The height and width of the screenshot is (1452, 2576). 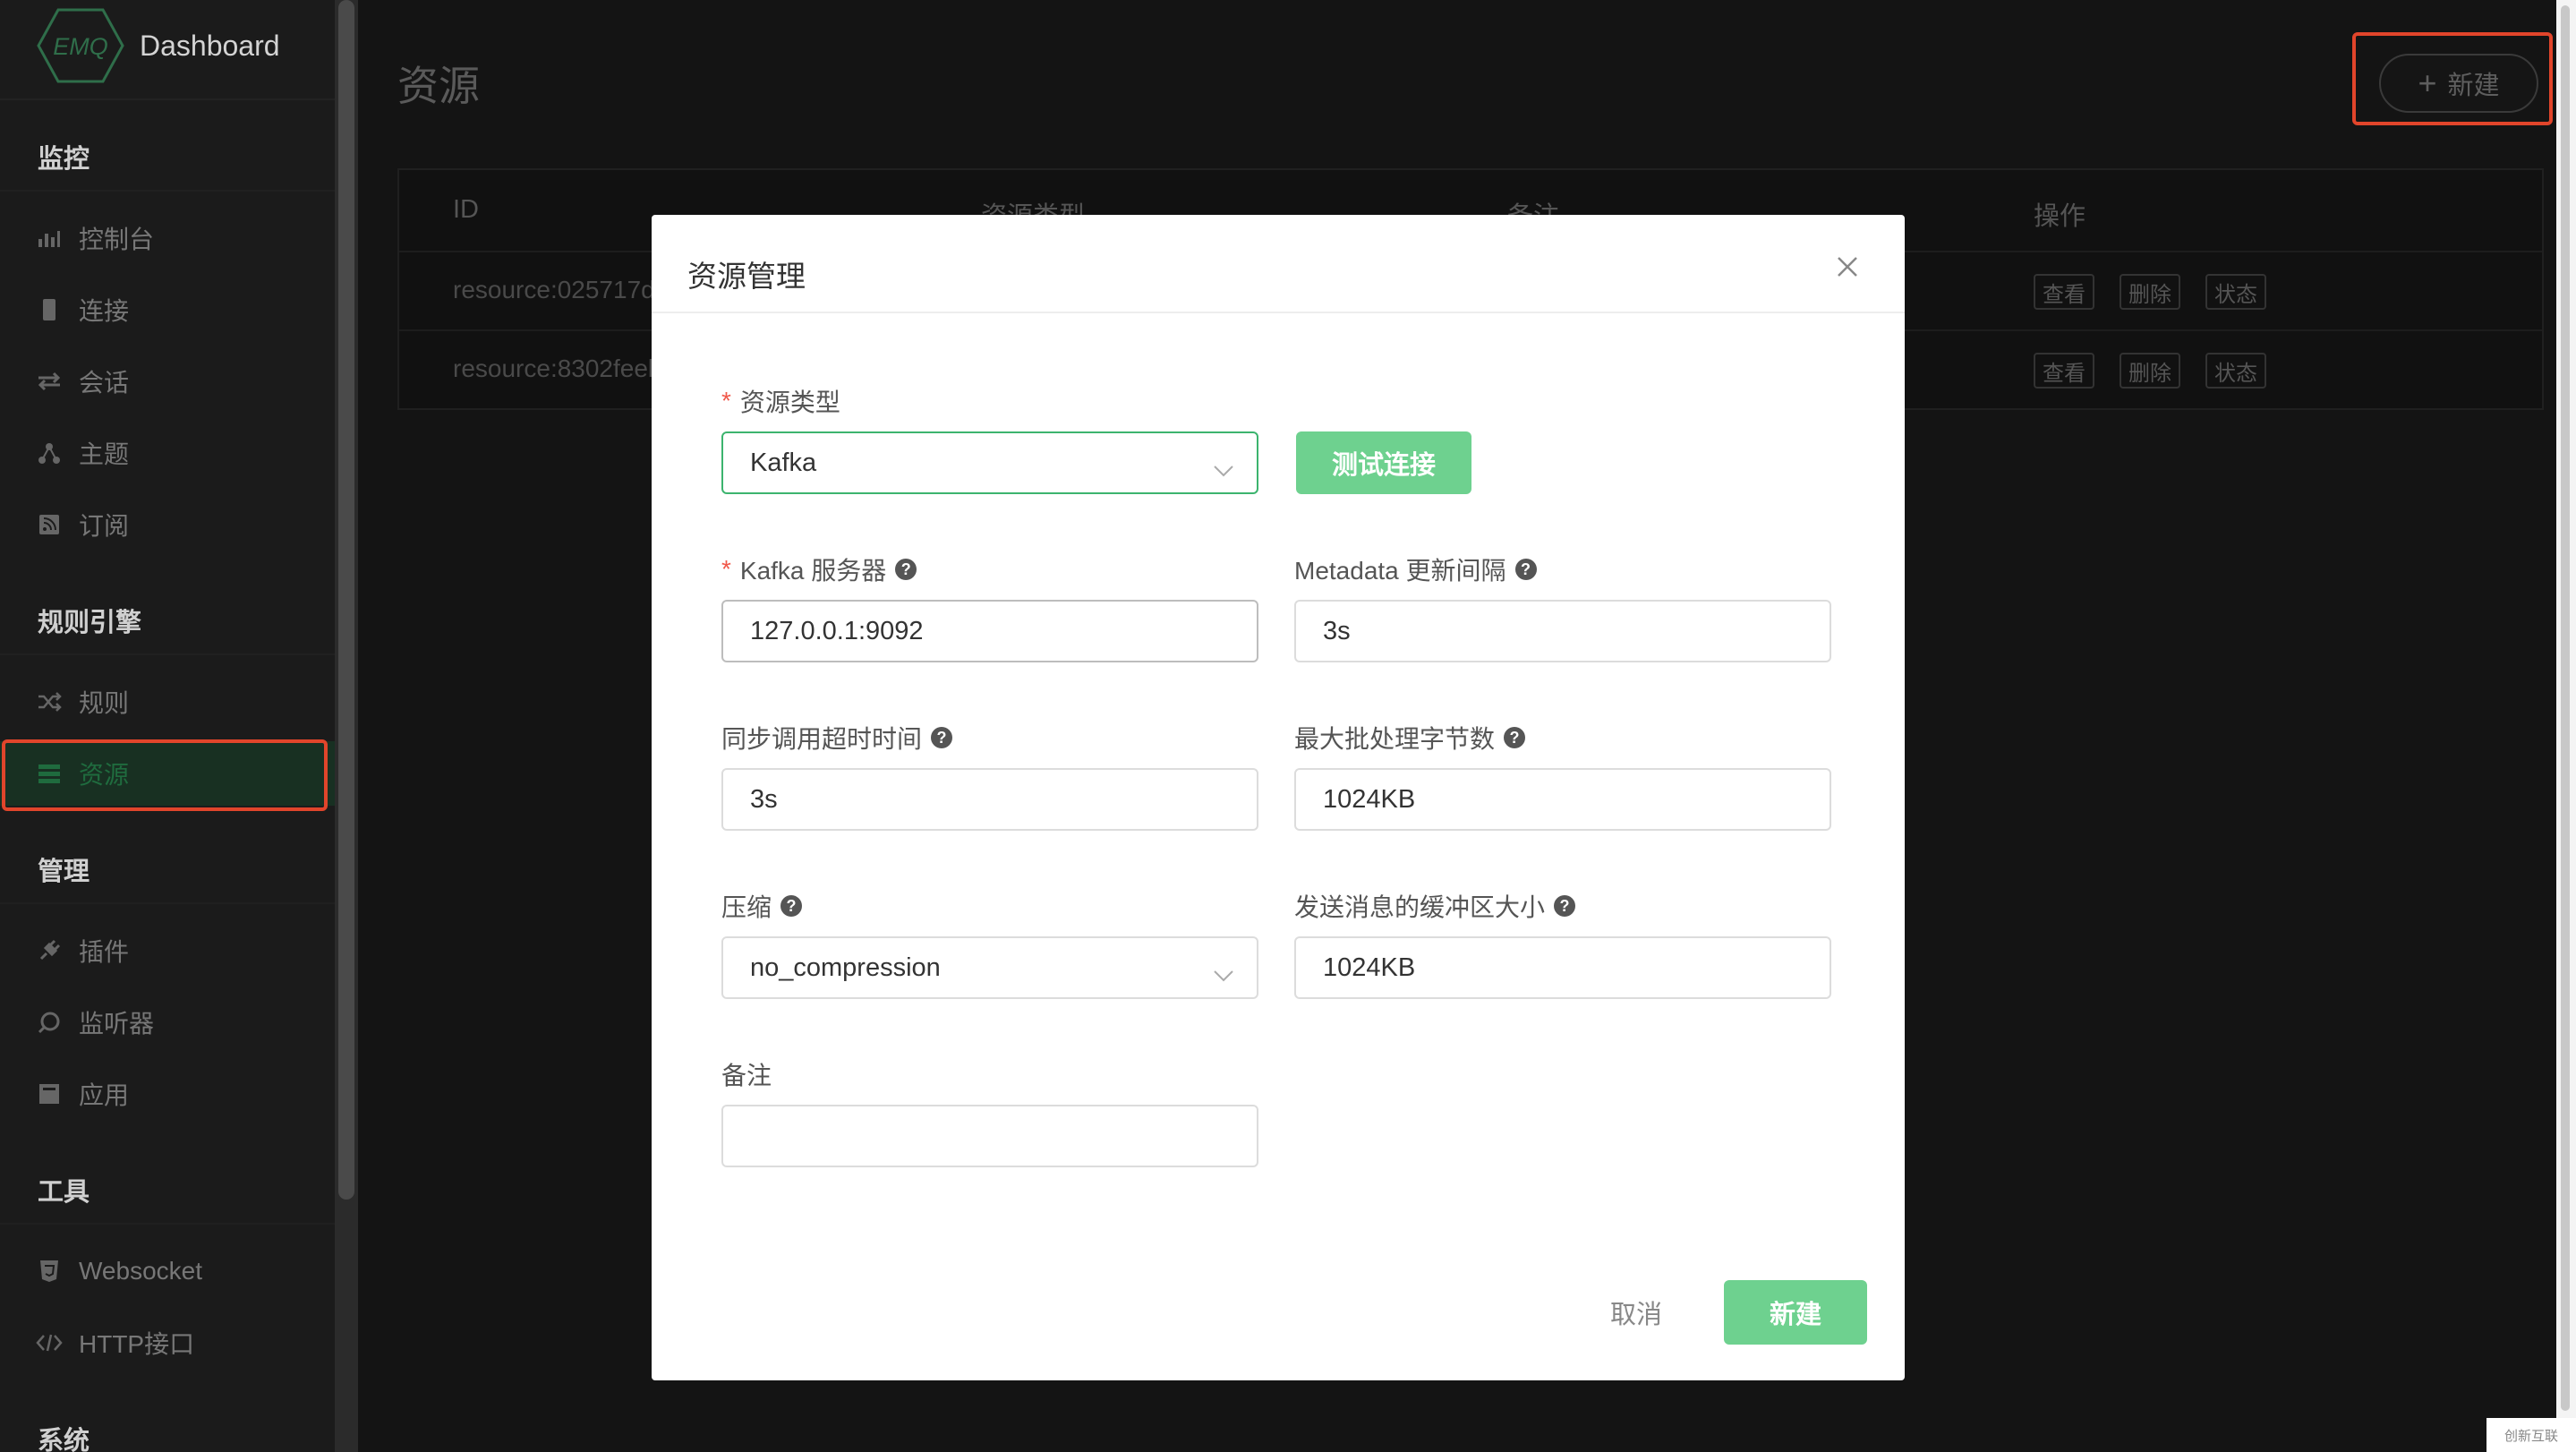 I want to click on phone-icon, so click(x=49, y=309).